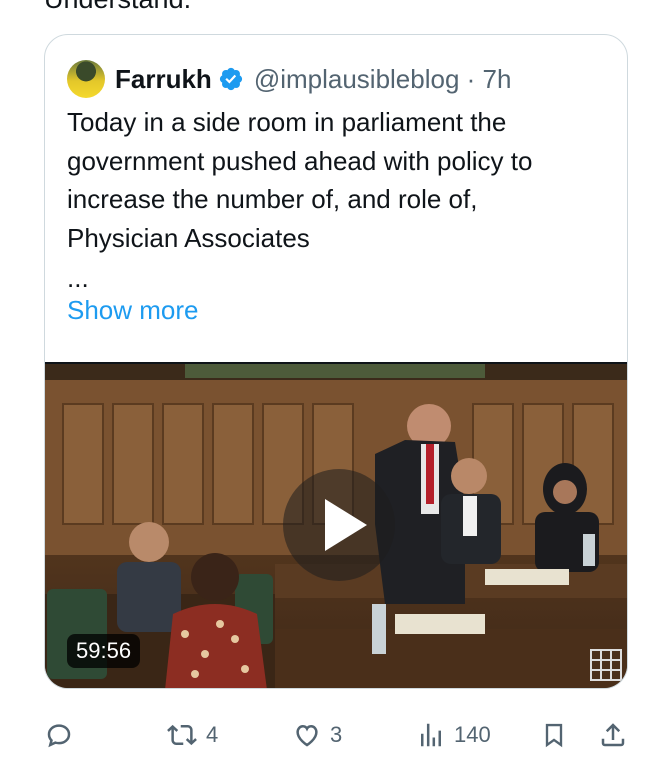  I want to click on reply-button, so click(59, 735).